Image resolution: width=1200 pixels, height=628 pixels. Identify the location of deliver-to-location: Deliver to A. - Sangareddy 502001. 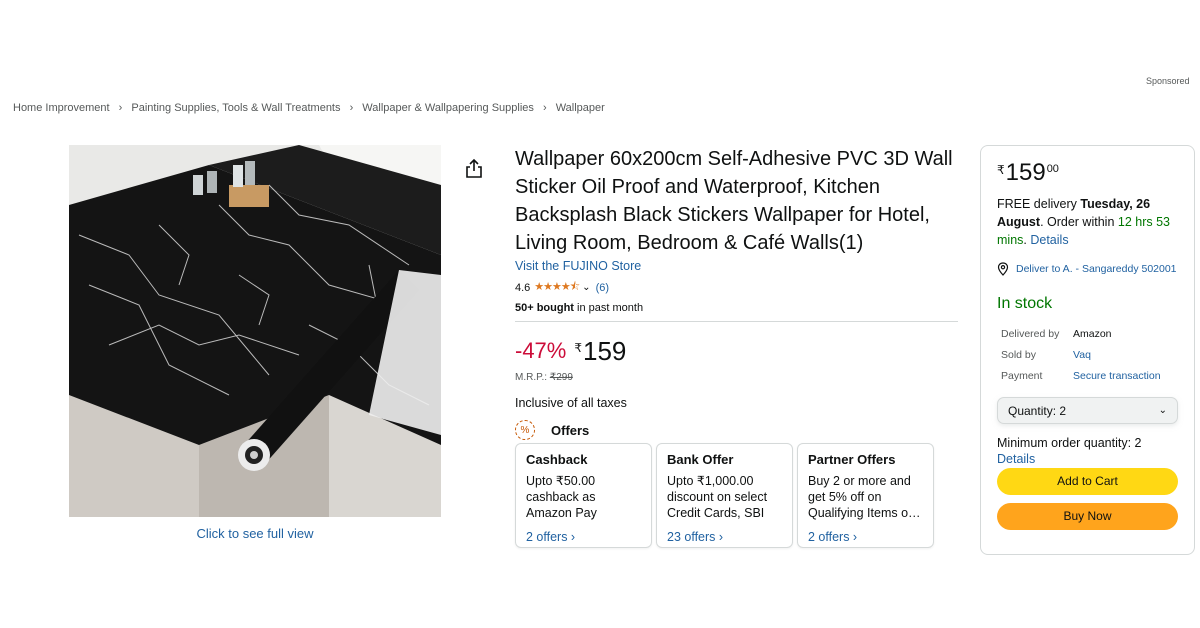
(1087, 269).